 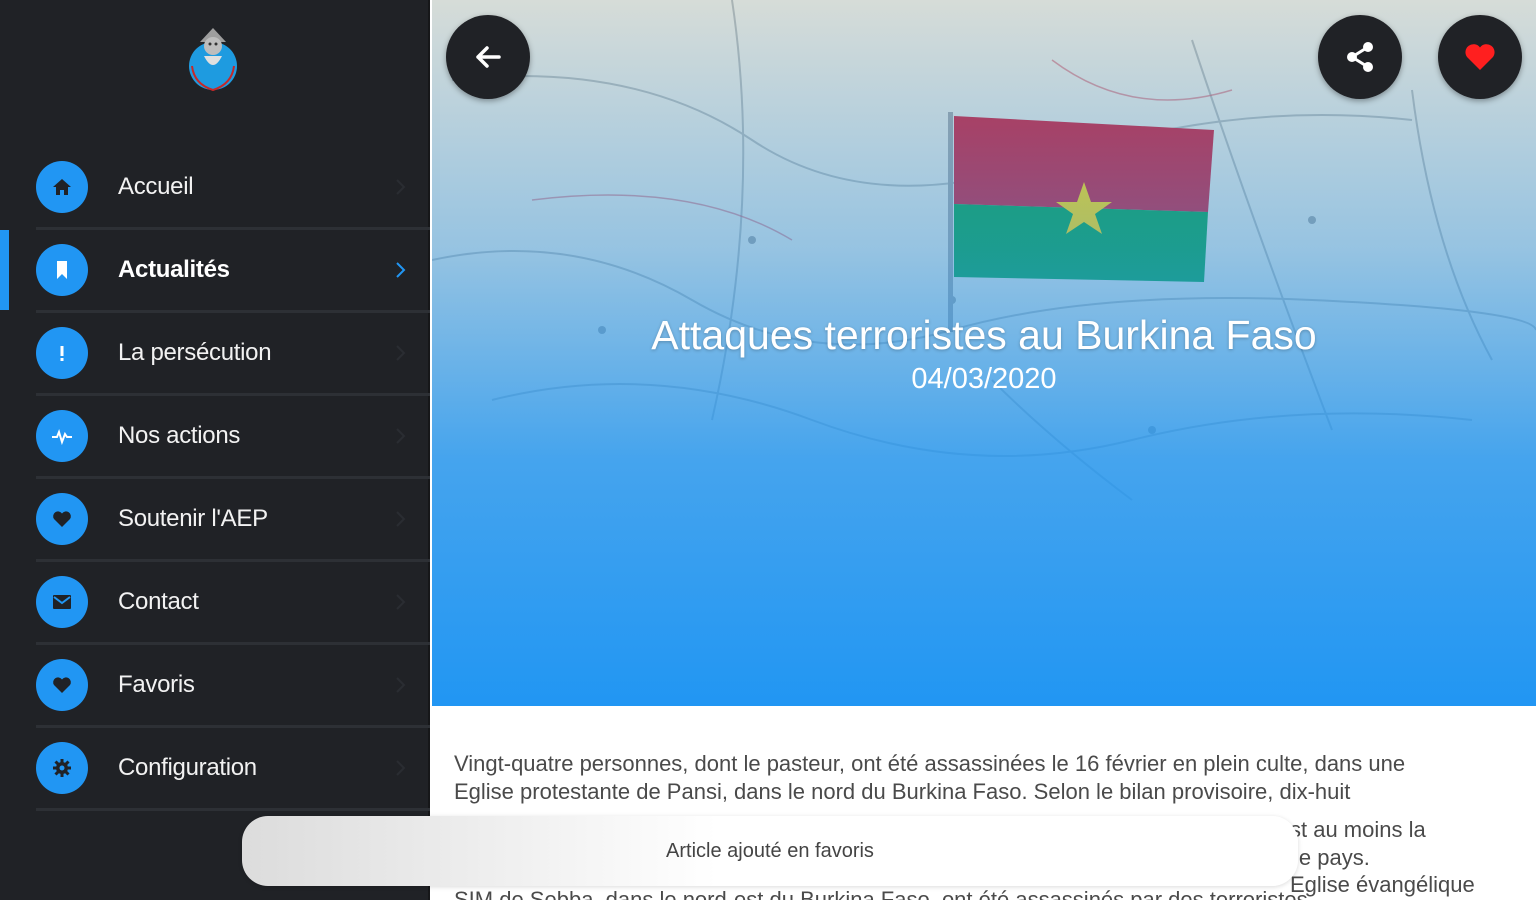 I want to click on exclamation-icon, so click(x=62, y=353).